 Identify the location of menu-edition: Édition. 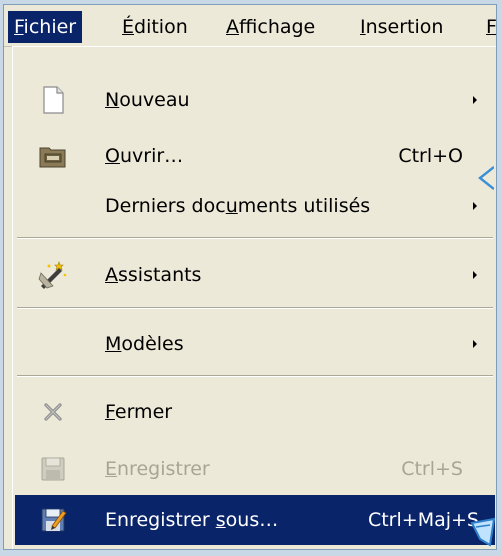
(155, 27).